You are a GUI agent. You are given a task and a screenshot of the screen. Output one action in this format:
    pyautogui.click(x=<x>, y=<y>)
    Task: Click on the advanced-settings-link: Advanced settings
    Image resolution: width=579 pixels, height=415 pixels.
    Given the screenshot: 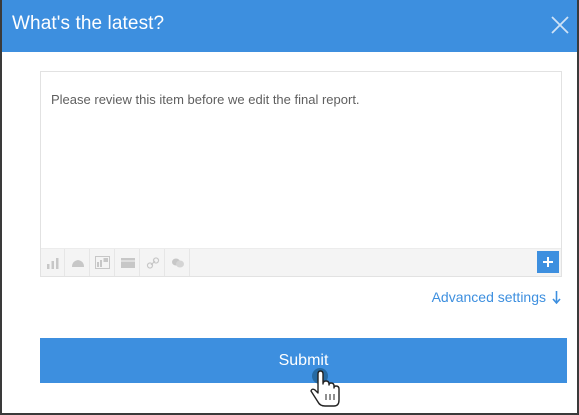 What is the action you would take?
    pyautogui.click(x=496, y=297)
    